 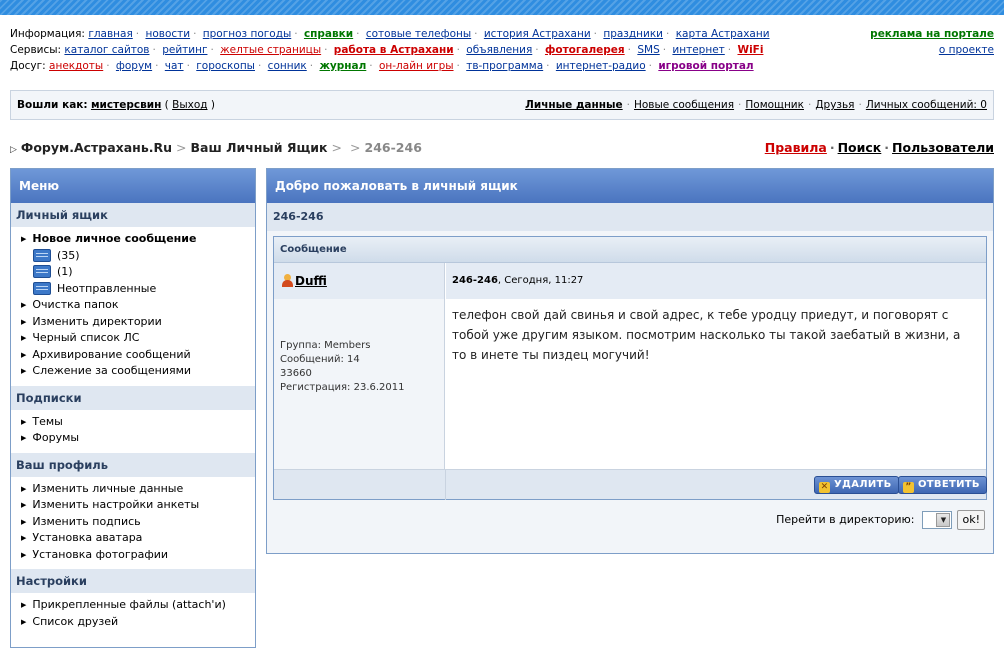 I want to click on sidebar-item: ▶ Архивирование сообщений, so click(x=133, y=355).